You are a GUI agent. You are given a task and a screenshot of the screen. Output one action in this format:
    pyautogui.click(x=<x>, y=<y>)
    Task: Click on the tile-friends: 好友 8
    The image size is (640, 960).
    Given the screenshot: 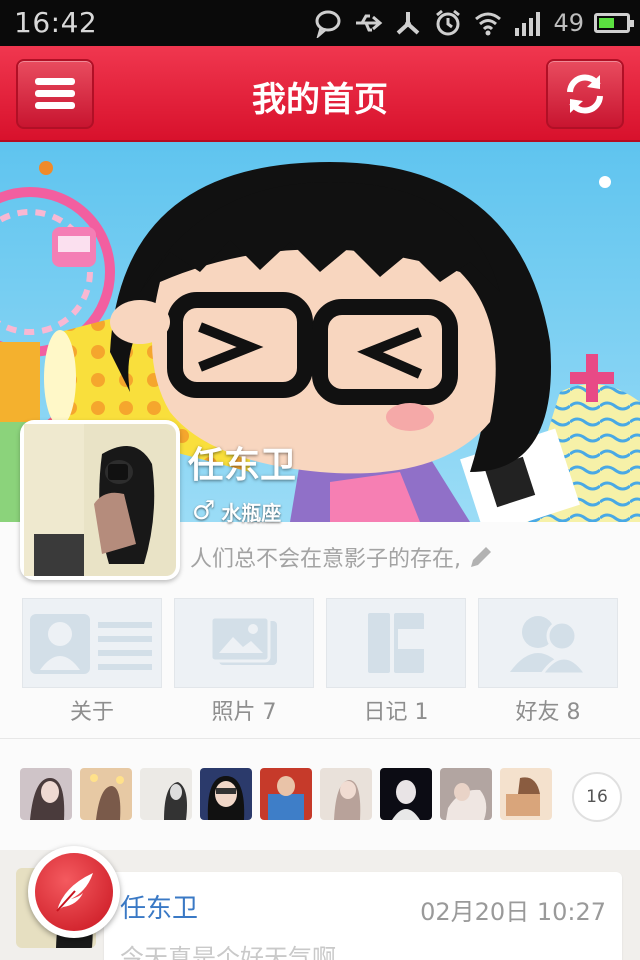 What is the action you would take?
    pyautogui.click(x=548, y=662)
    